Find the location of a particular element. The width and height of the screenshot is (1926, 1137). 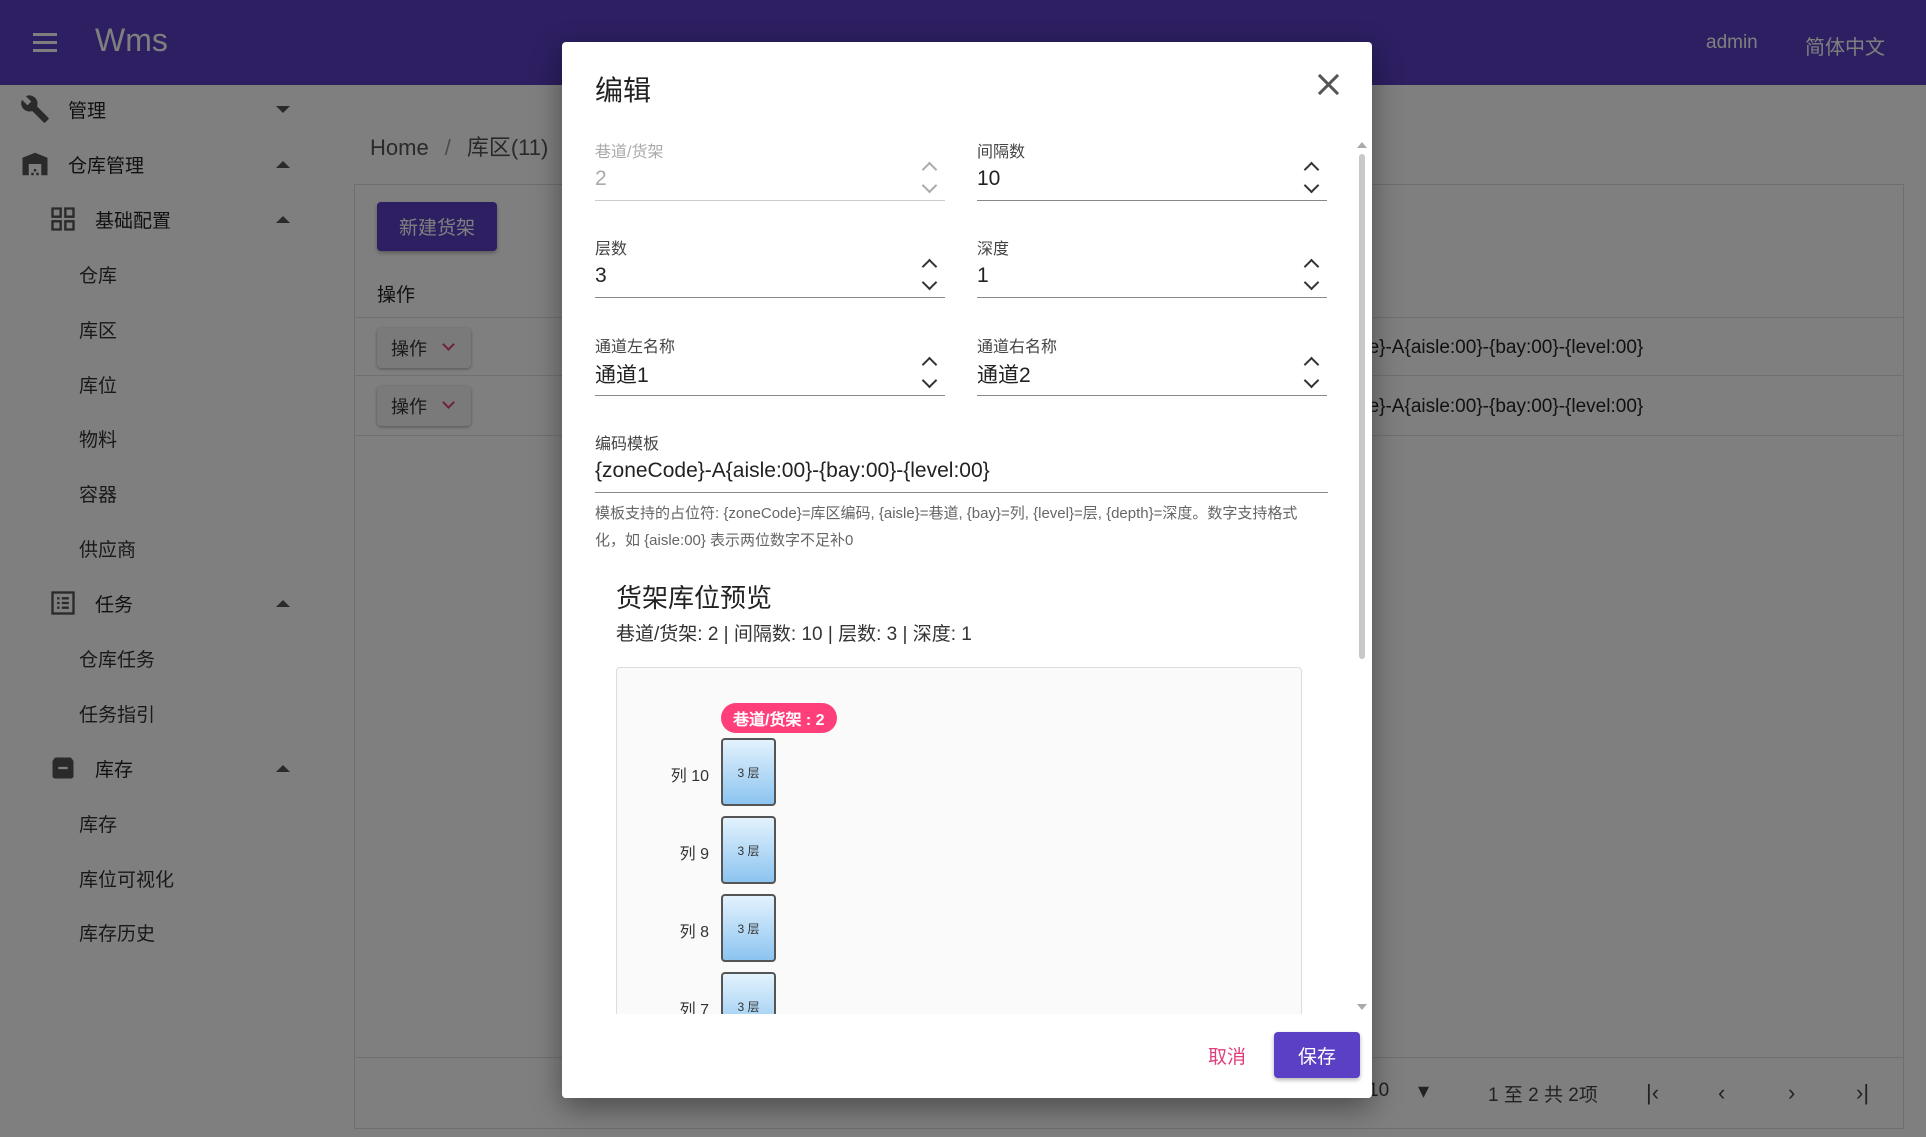

dialog-scrollbar is located at coordinates (1362, 406).